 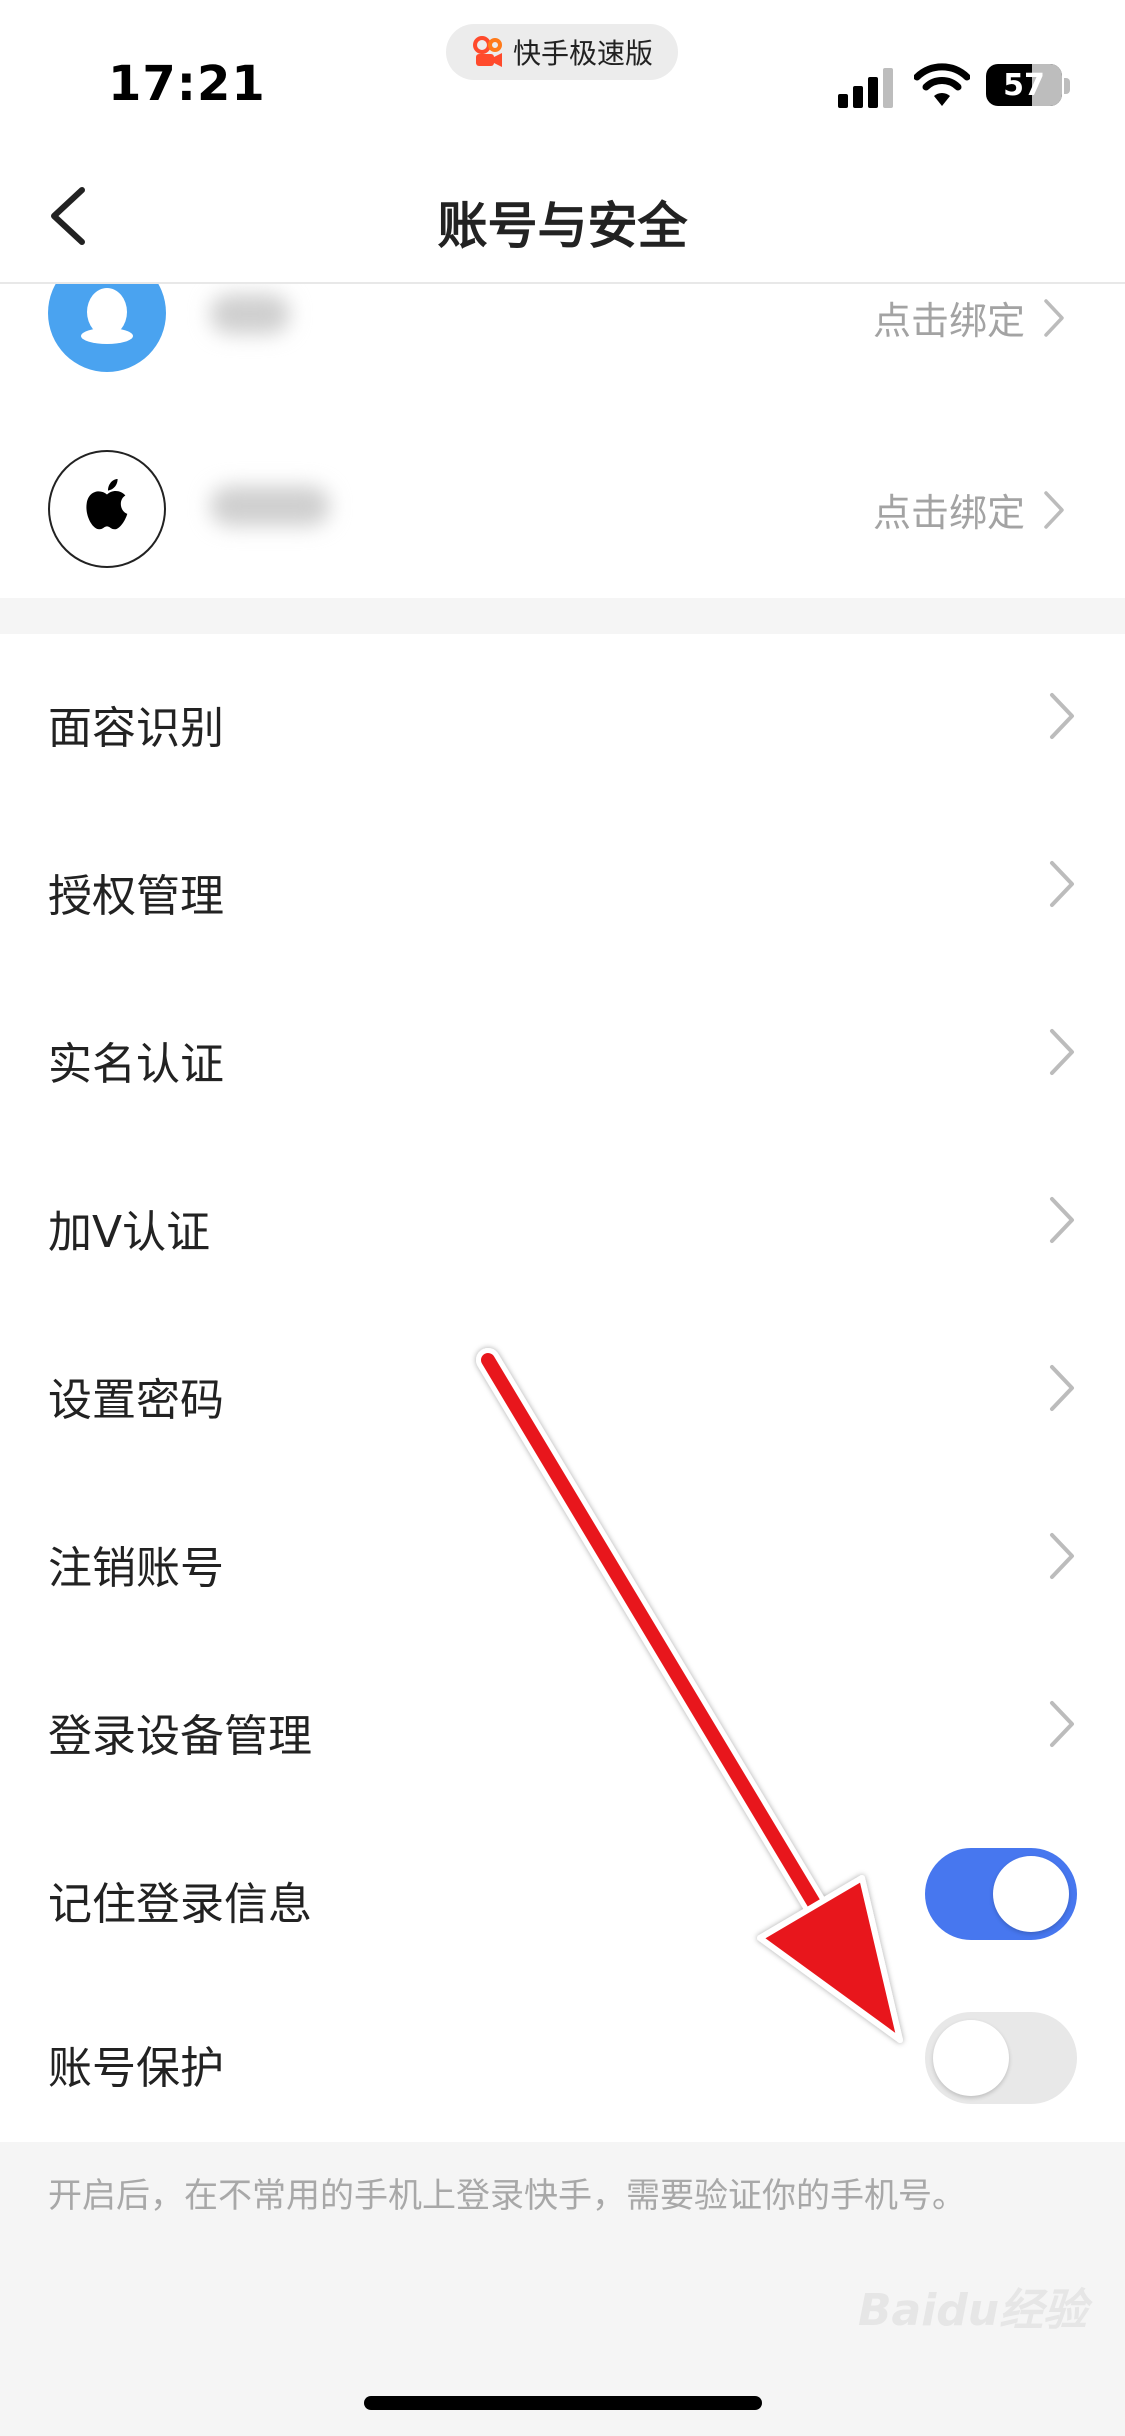 I want to click on nav-bar: 账号与安全, so click(x=562, y=217).